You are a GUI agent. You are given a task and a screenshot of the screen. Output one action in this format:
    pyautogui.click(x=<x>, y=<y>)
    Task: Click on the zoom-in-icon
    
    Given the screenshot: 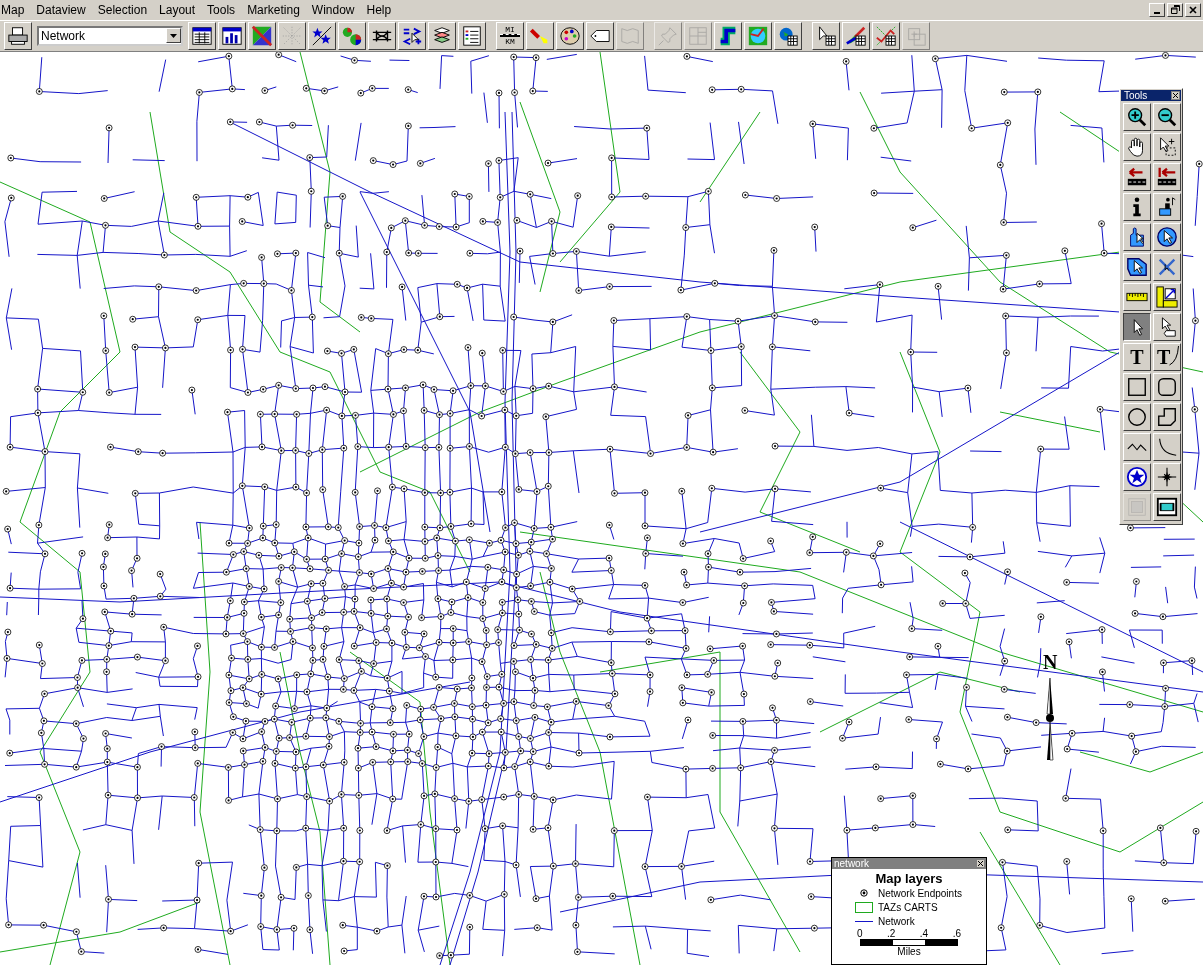 What is the action you would take?
    pyautogui.click(x=1137, y=117)
    